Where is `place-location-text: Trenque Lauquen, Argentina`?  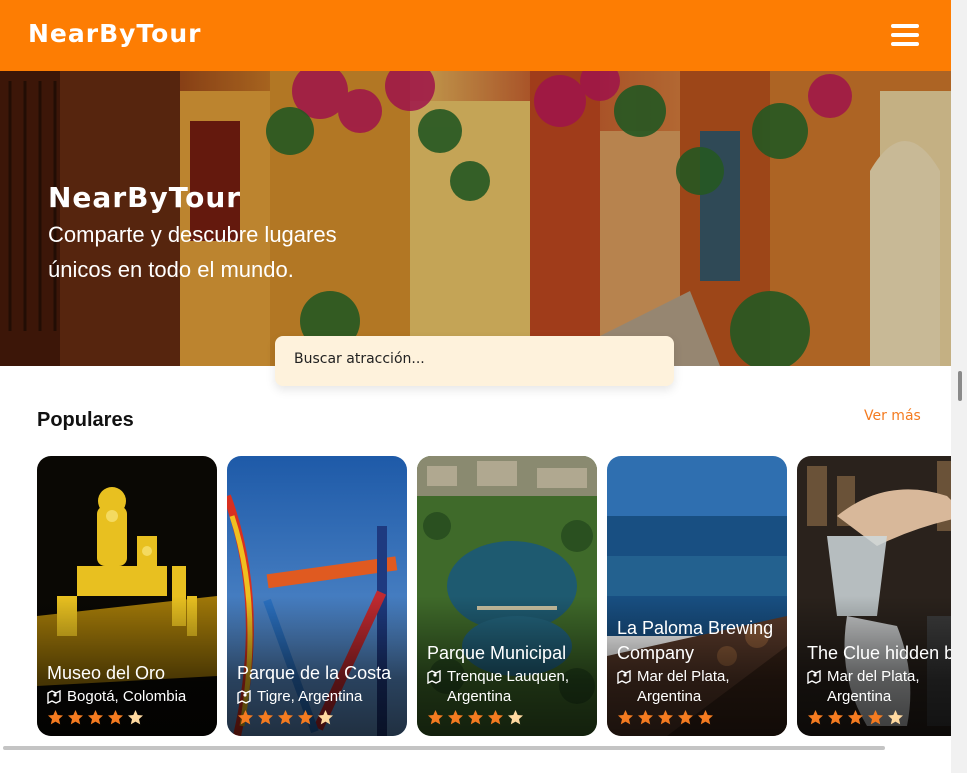
place-location-text: Trenque Lauquen, Argentina is located at coordinates (508, 686).